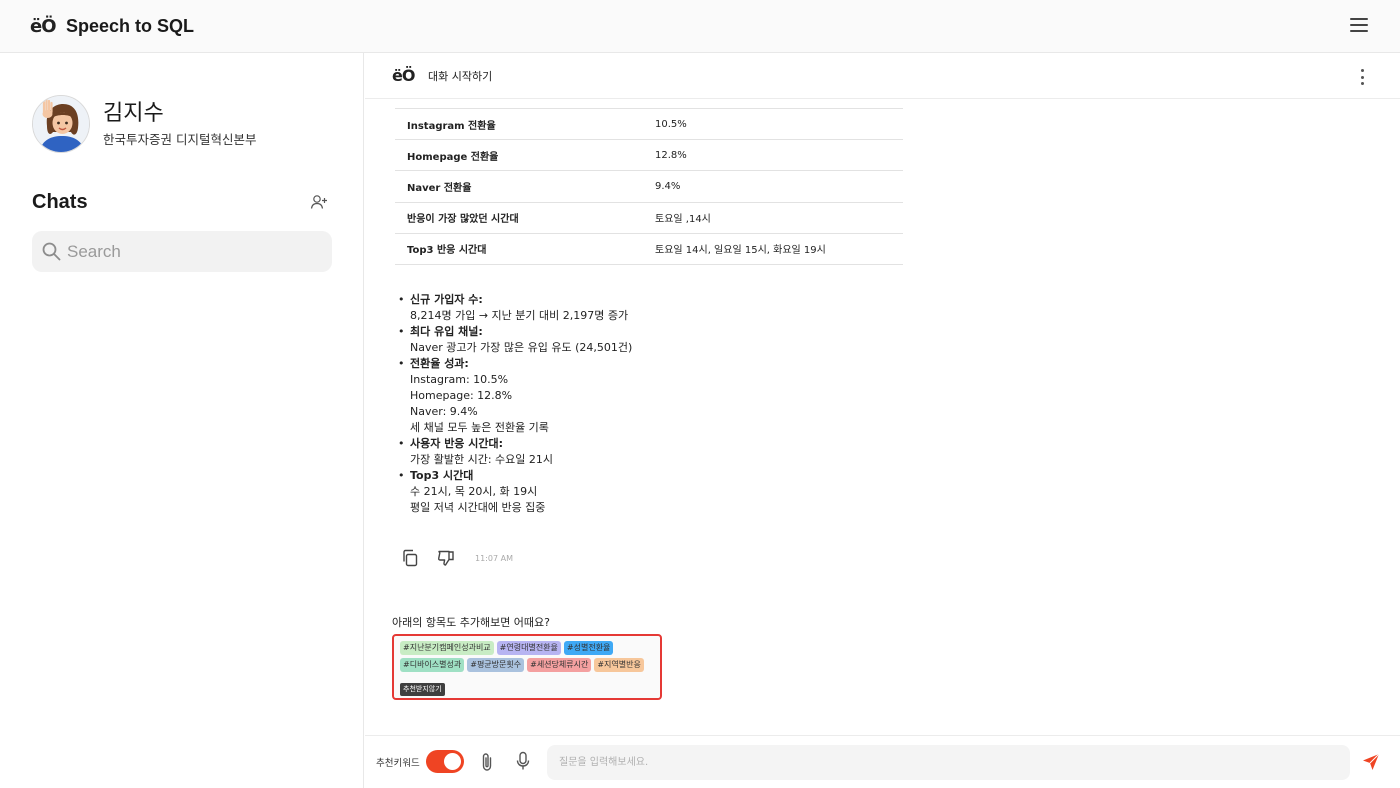  Describe the element at coordinates (439, 363) in the screenshot. I see `summary-heading: 전환율 성과:` at that location.